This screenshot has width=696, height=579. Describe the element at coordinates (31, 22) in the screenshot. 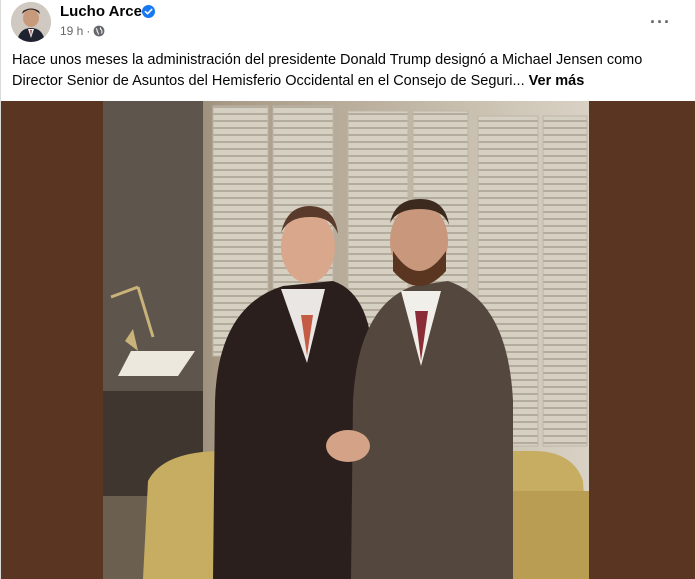

I see `author-avatar` at that location.